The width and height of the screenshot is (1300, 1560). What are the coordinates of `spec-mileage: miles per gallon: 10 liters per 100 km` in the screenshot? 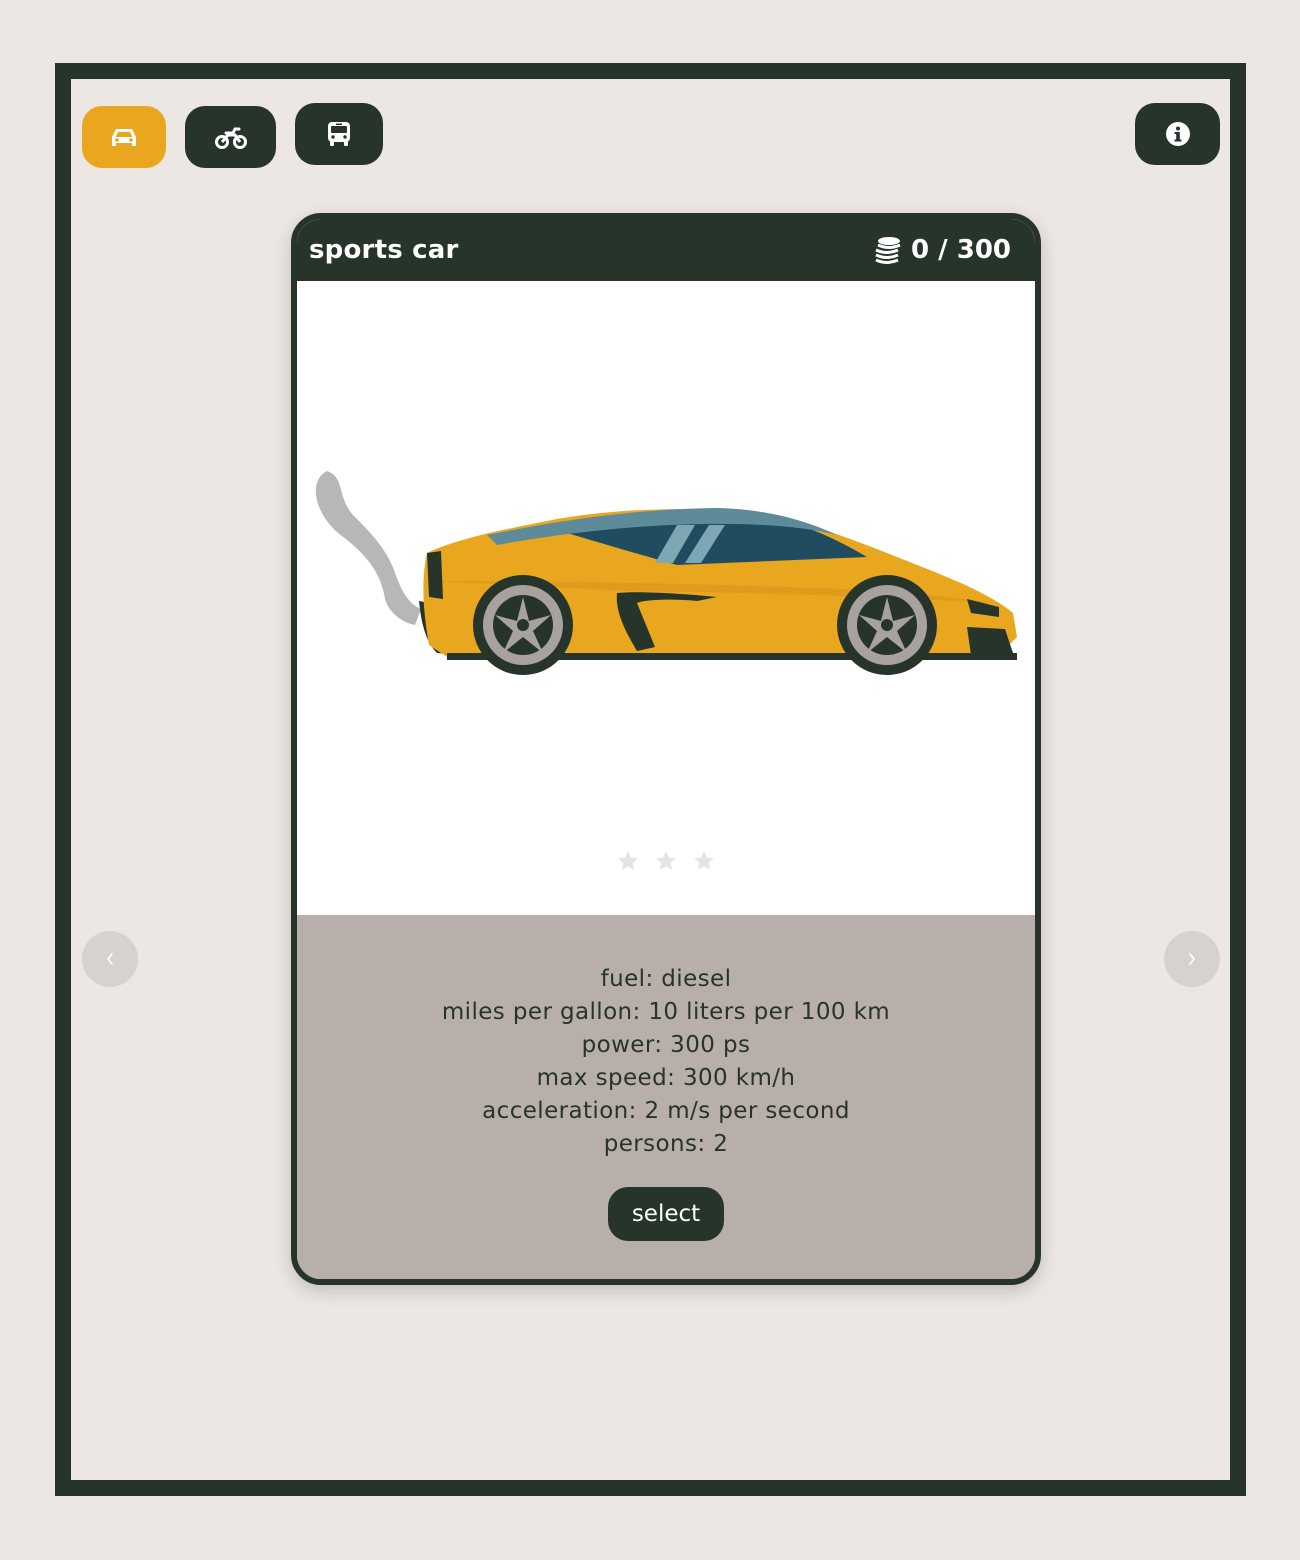 It's located at (666, 1012).